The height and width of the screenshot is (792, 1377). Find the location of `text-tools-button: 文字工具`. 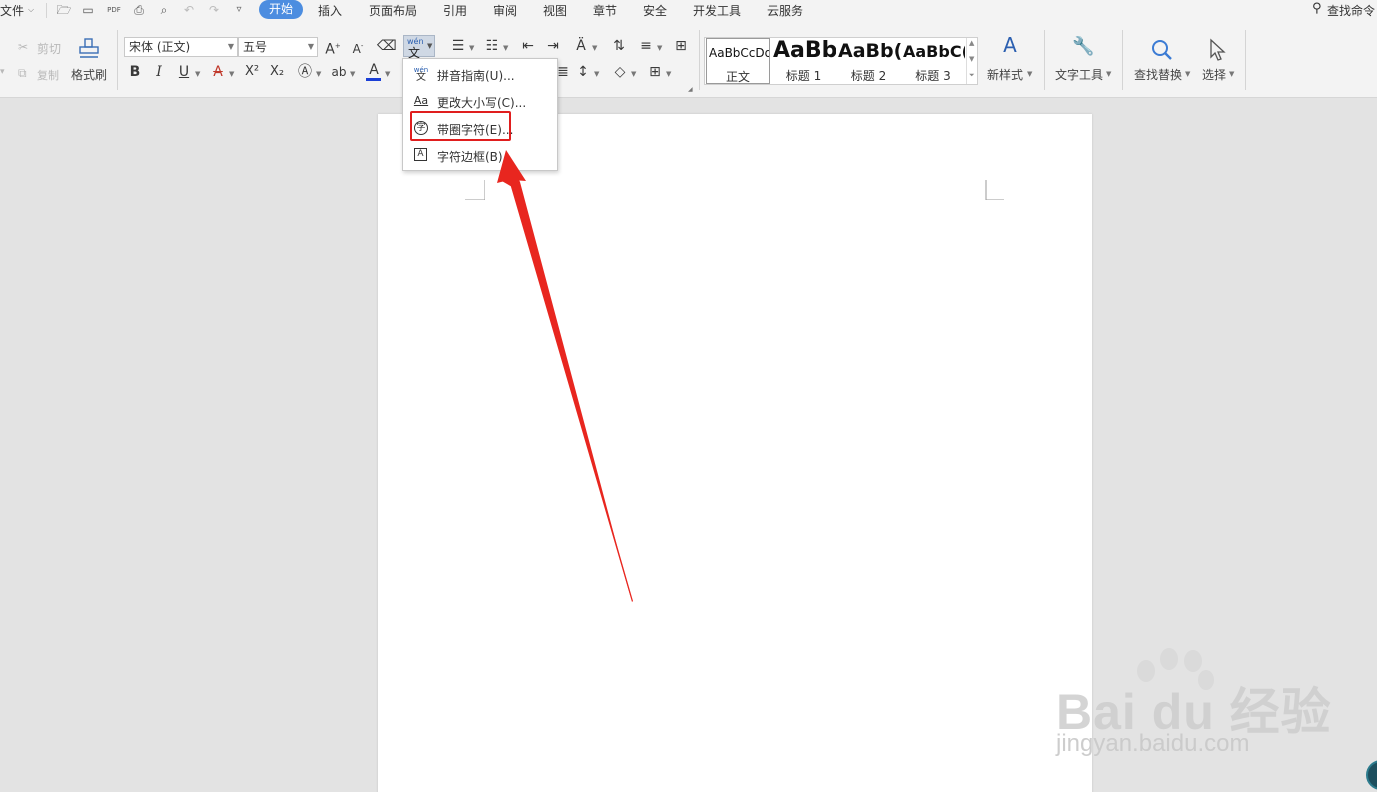

text-tools-button: 文字工具 is located at coordinates (1079, 74).